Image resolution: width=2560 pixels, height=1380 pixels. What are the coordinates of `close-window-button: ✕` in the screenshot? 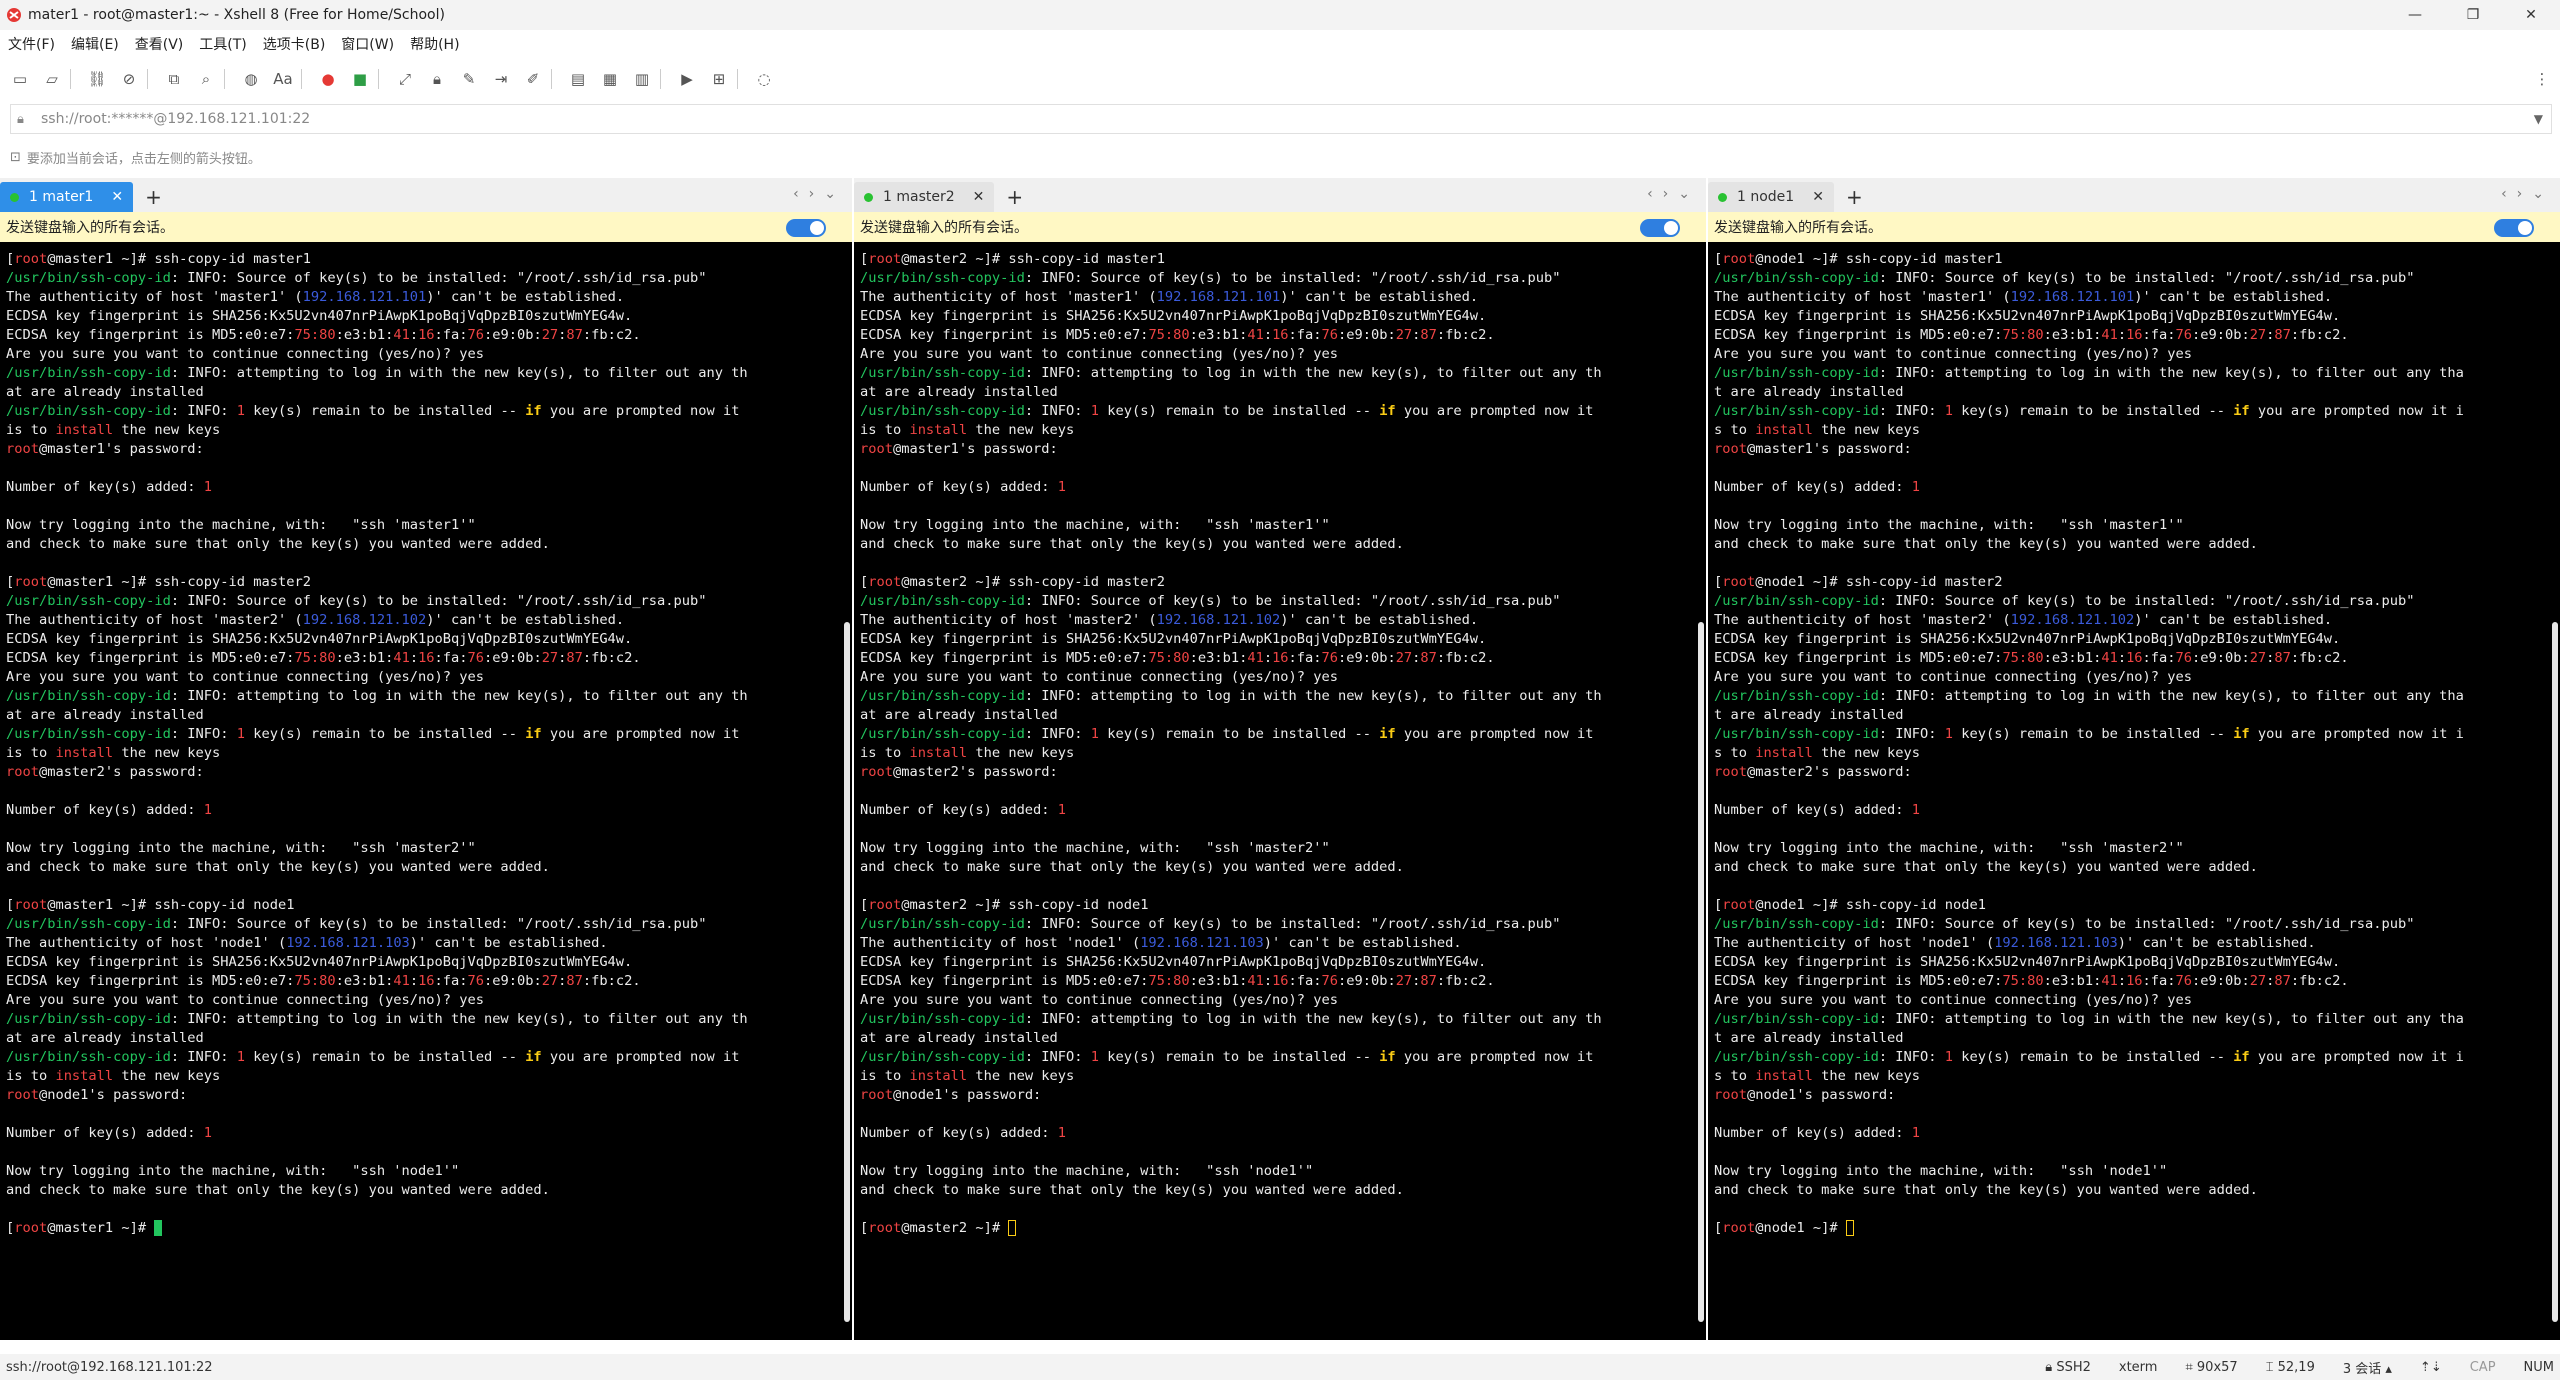 It's located at (2531, 15).